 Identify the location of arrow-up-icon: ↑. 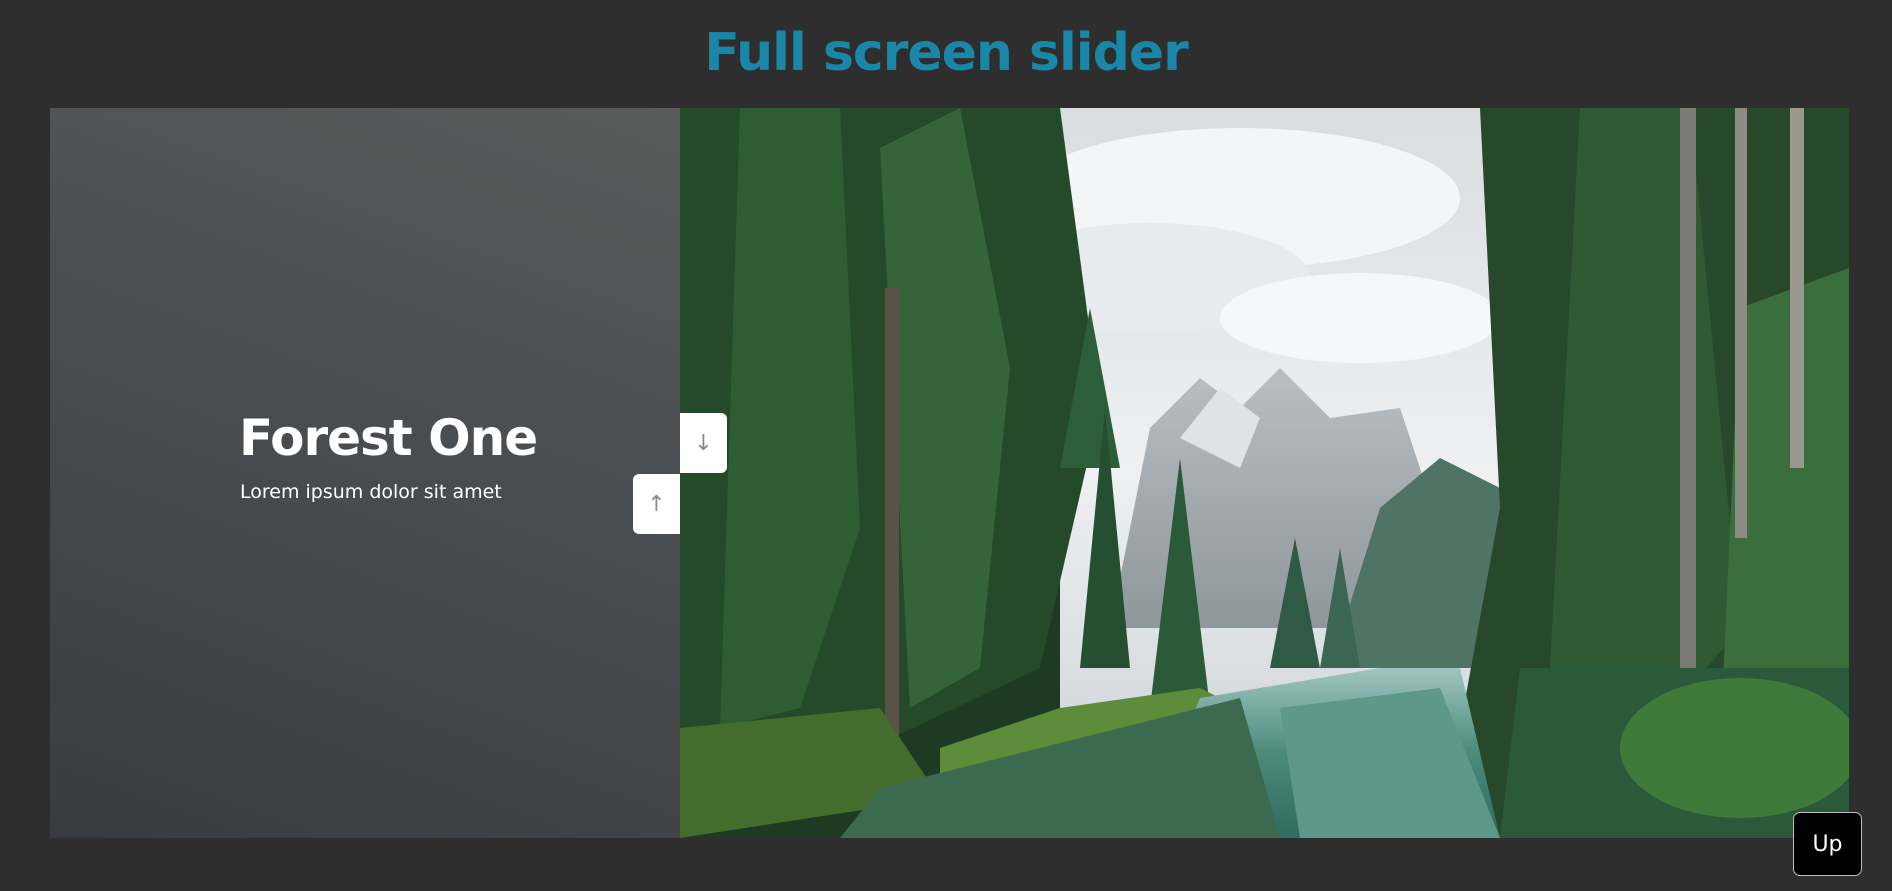
(656, 504).